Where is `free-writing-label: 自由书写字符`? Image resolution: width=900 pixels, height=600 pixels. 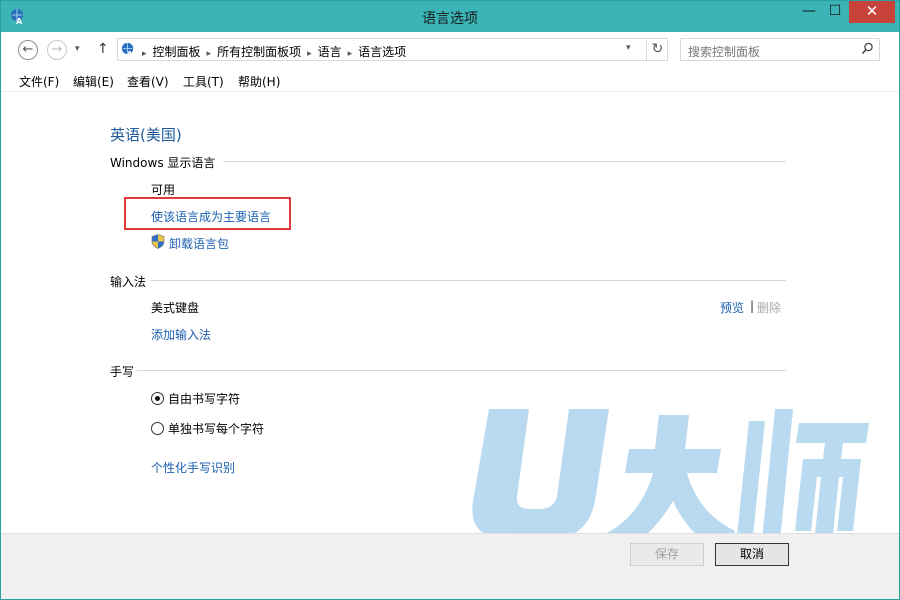 free-writing-label: 自由书写字符 is located at coordinates (204, 398).